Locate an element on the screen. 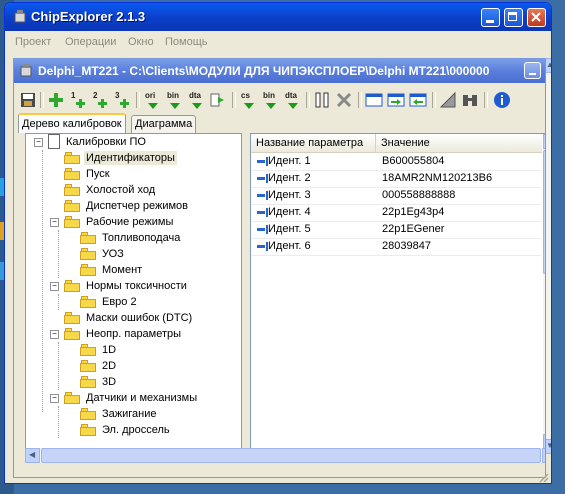 The height and width of the screenshot is (494, 565). document-minimize-button is located at coordinates (532, 70).